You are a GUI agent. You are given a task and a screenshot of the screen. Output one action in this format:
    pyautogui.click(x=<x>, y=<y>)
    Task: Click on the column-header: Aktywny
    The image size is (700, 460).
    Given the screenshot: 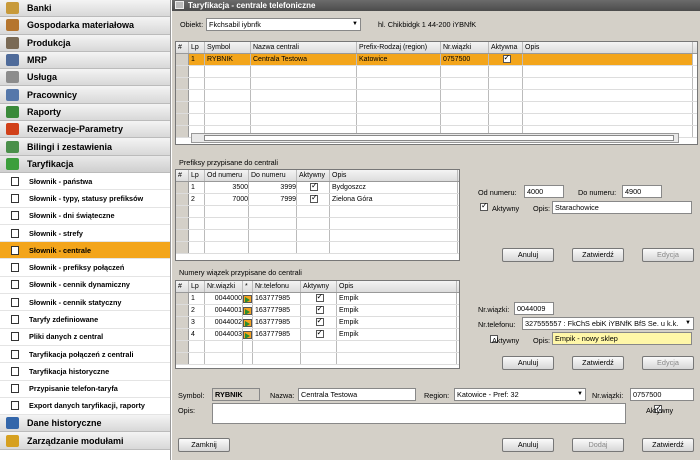 What is the action you would take?
    pyautogui.click(x=319, y=286)
    